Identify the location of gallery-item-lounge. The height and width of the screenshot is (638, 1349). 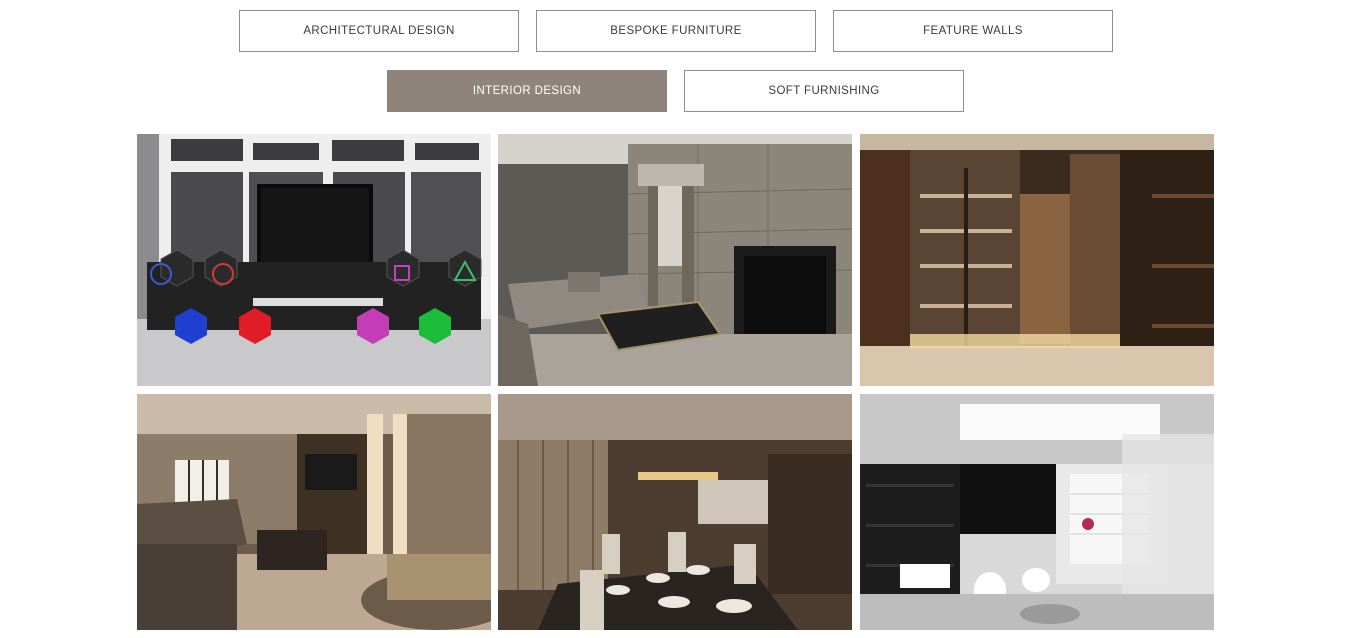
(314, 512).